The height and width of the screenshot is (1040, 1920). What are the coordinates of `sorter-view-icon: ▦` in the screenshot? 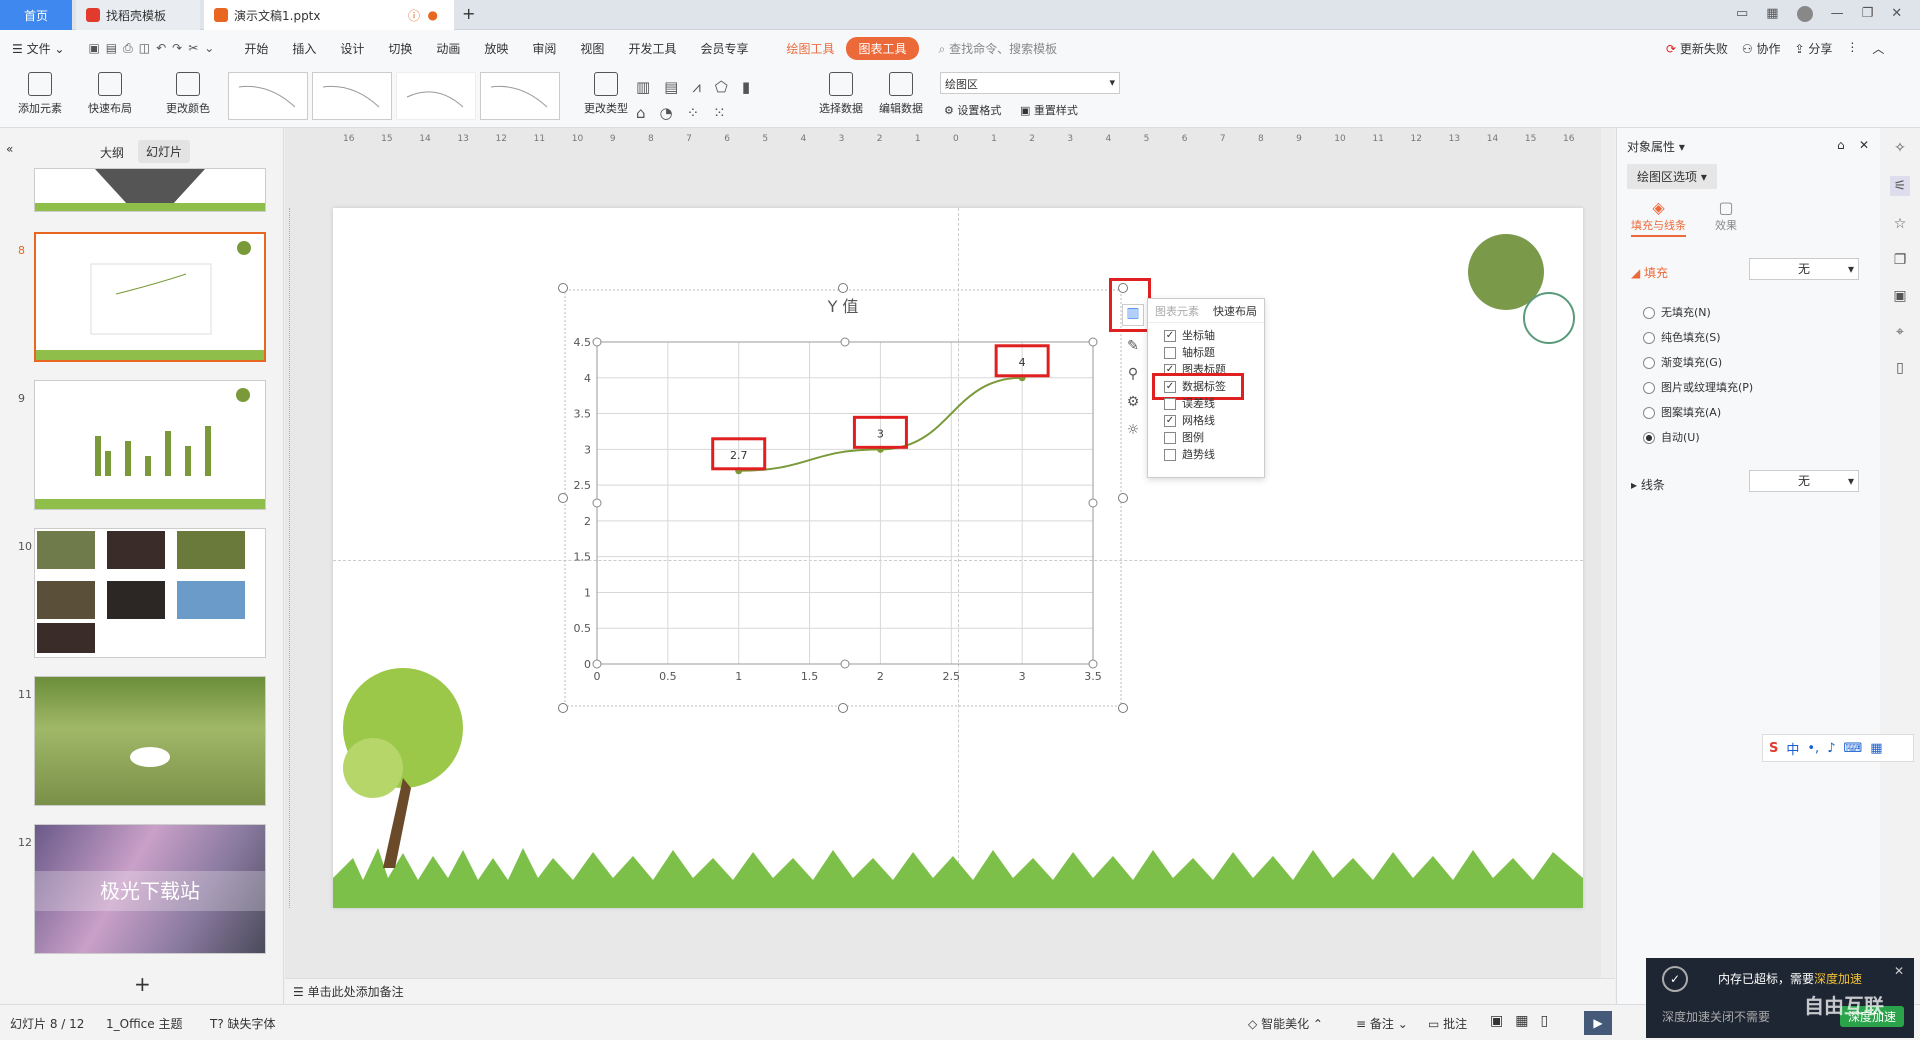 It's located at (1521, 1021).